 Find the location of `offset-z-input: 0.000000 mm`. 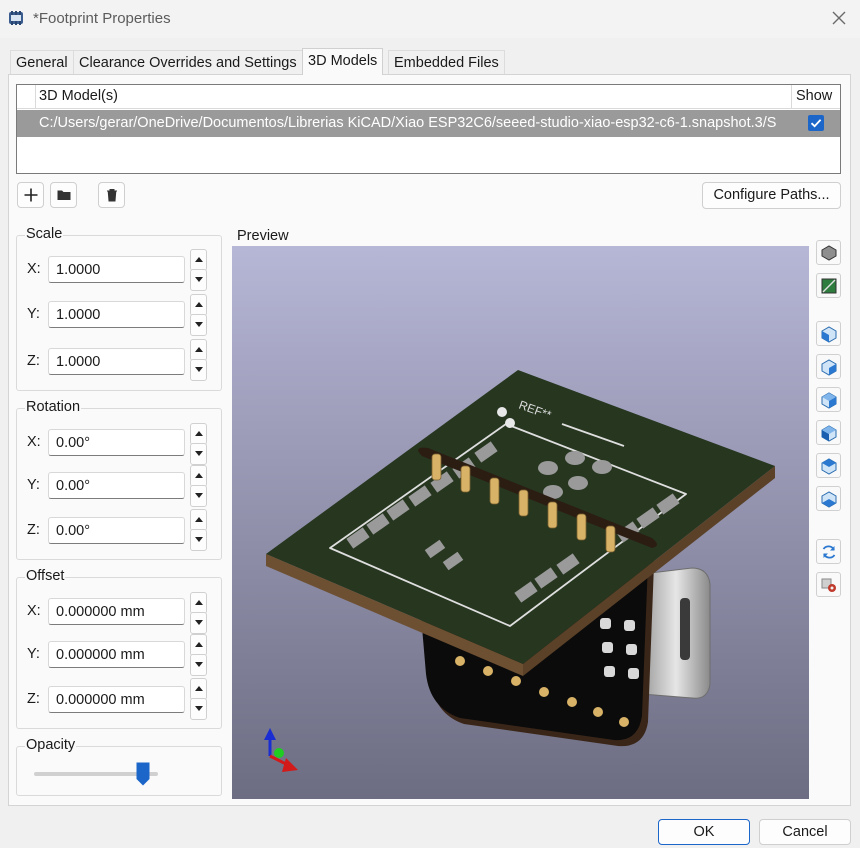

offset-z-input: 0.000000 mm is located at coordinates (116, 699).